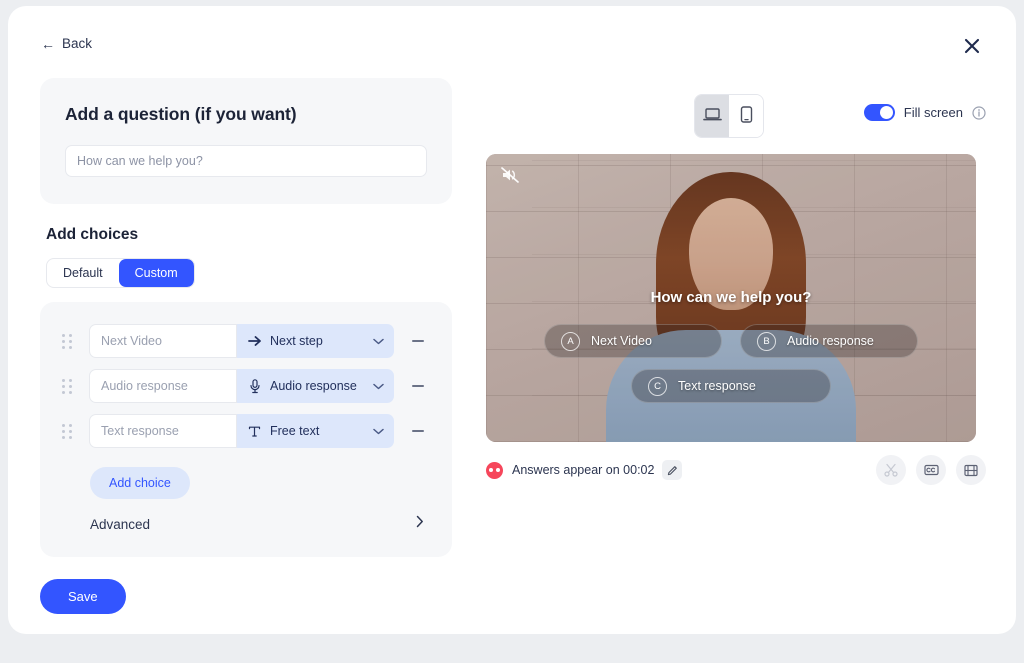 Image resolution: width=1024 pixels, height=663 pixels. I want to click on question-card-title: Add a question (if you want), so click(181, 114).